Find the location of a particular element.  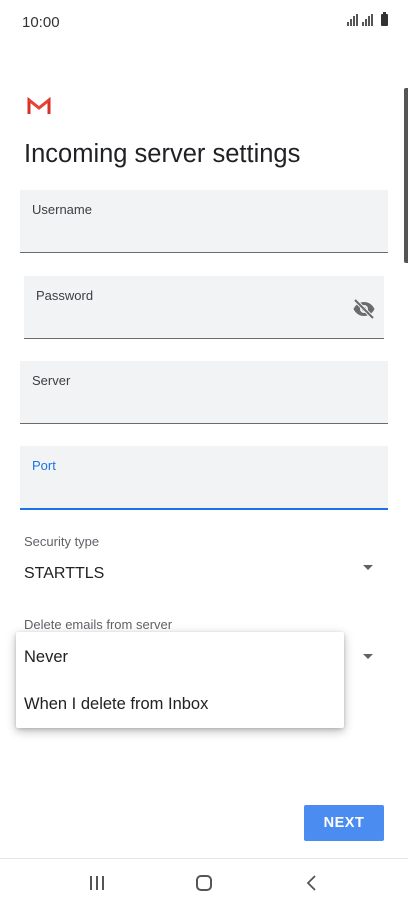

delete-emails-dropdown-menu: Never When I delete from Inbox is located at coordinates (180, 680).